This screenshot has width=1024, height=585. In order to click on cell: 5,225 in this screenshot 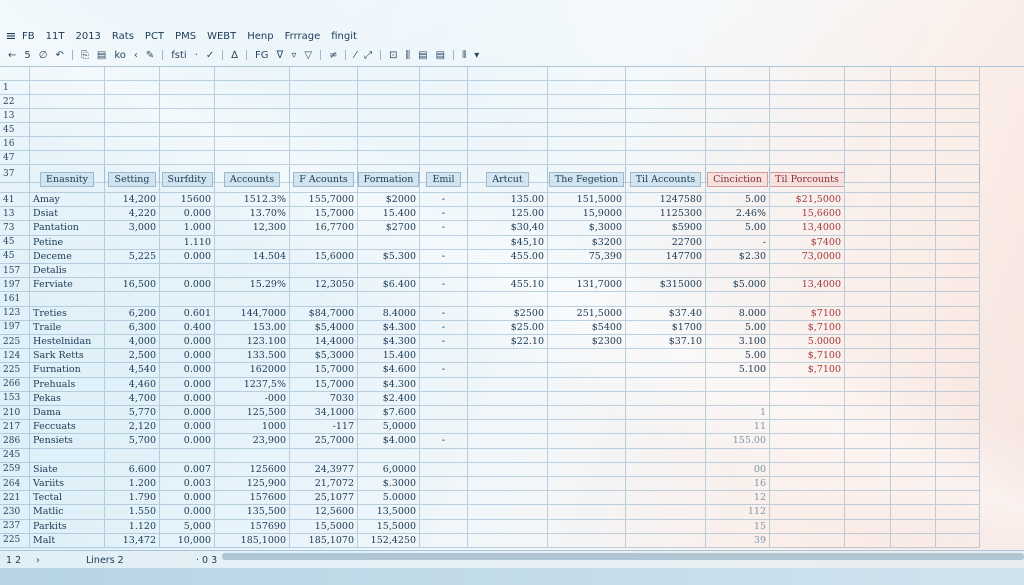, I will do `click(132, 256)`.